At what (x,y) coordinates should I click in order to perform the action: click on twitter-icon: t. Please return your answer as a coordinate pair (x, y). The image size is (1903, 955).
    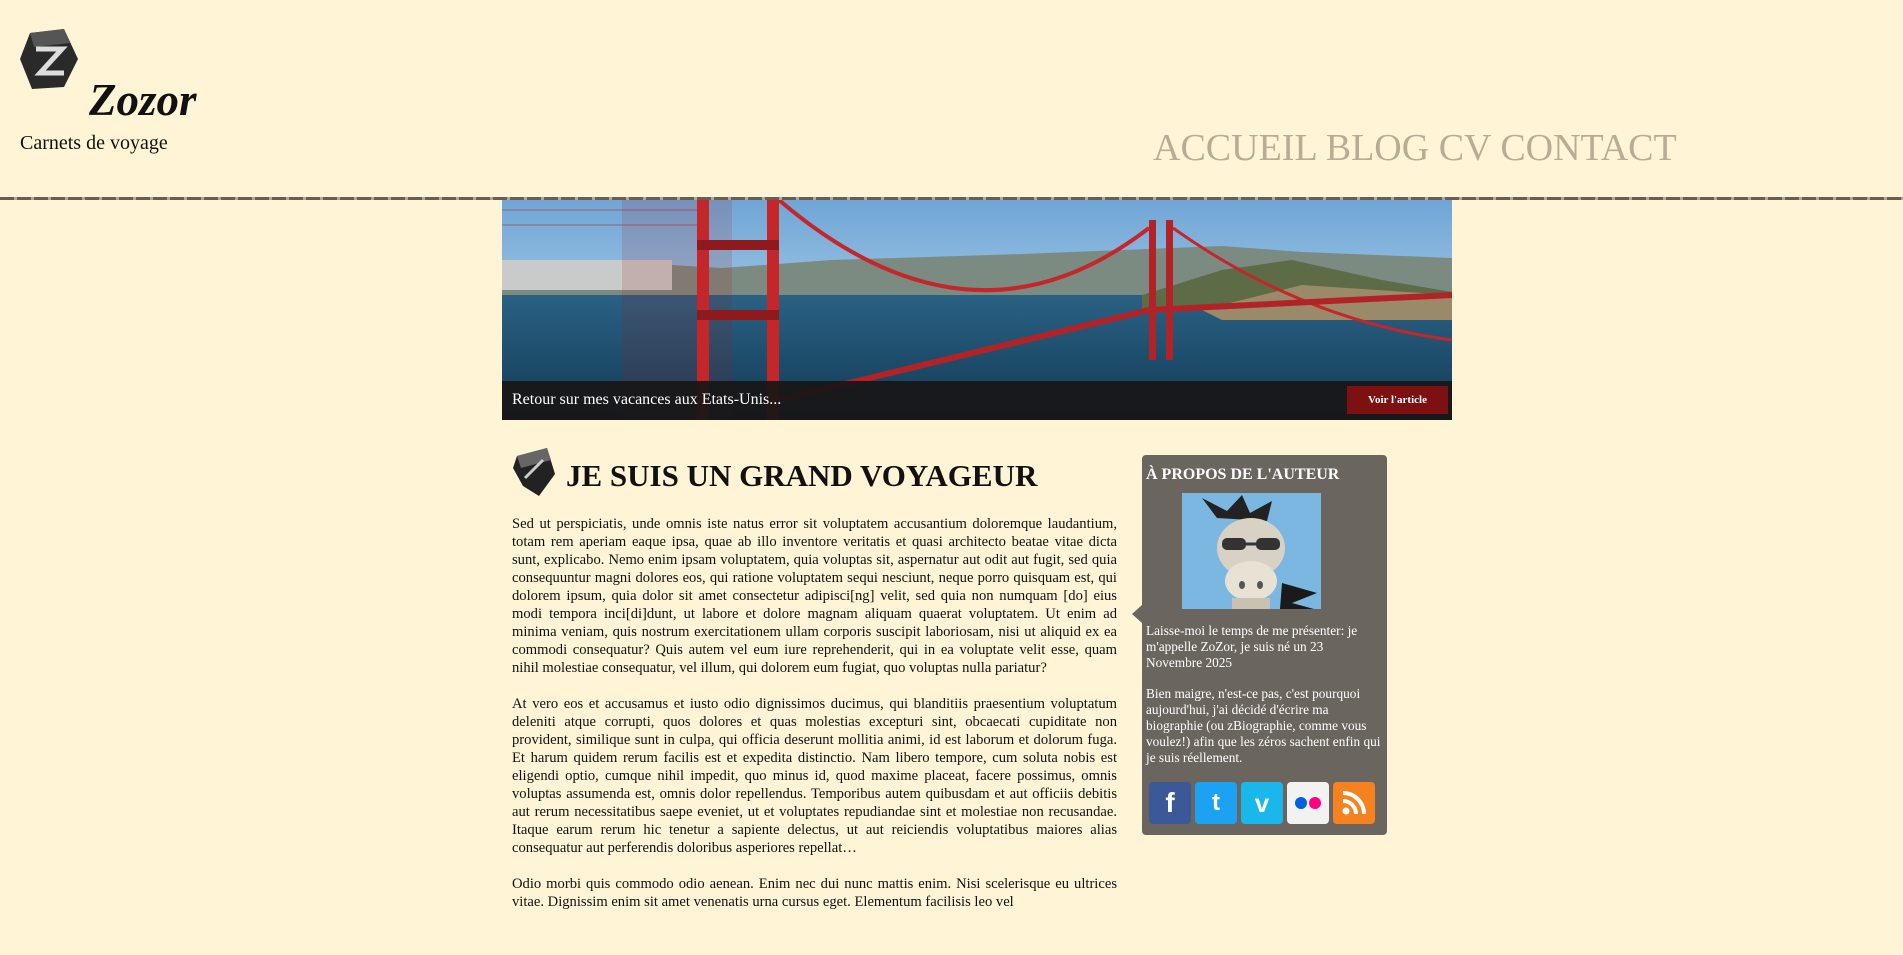
    Looking at the image, I should click on (1216, 803).